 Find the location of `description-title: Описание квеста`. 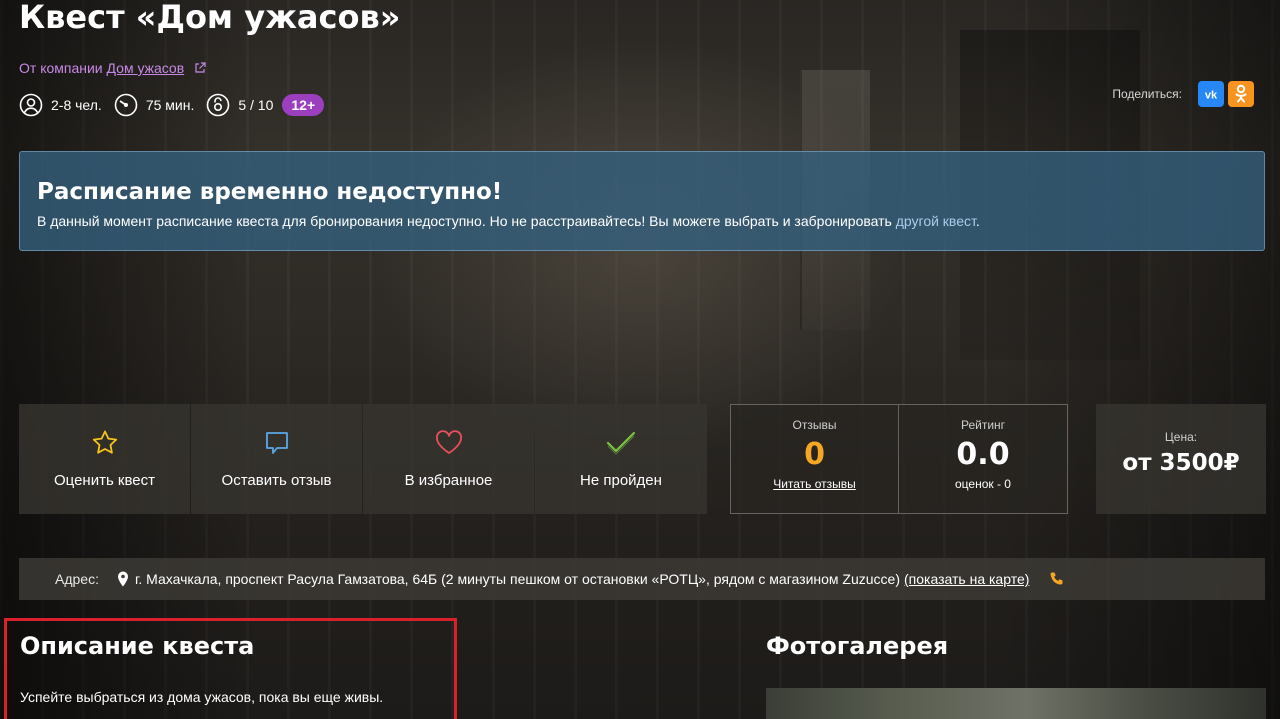

description-title: Описание квеста is located at coordinates (137, 646).